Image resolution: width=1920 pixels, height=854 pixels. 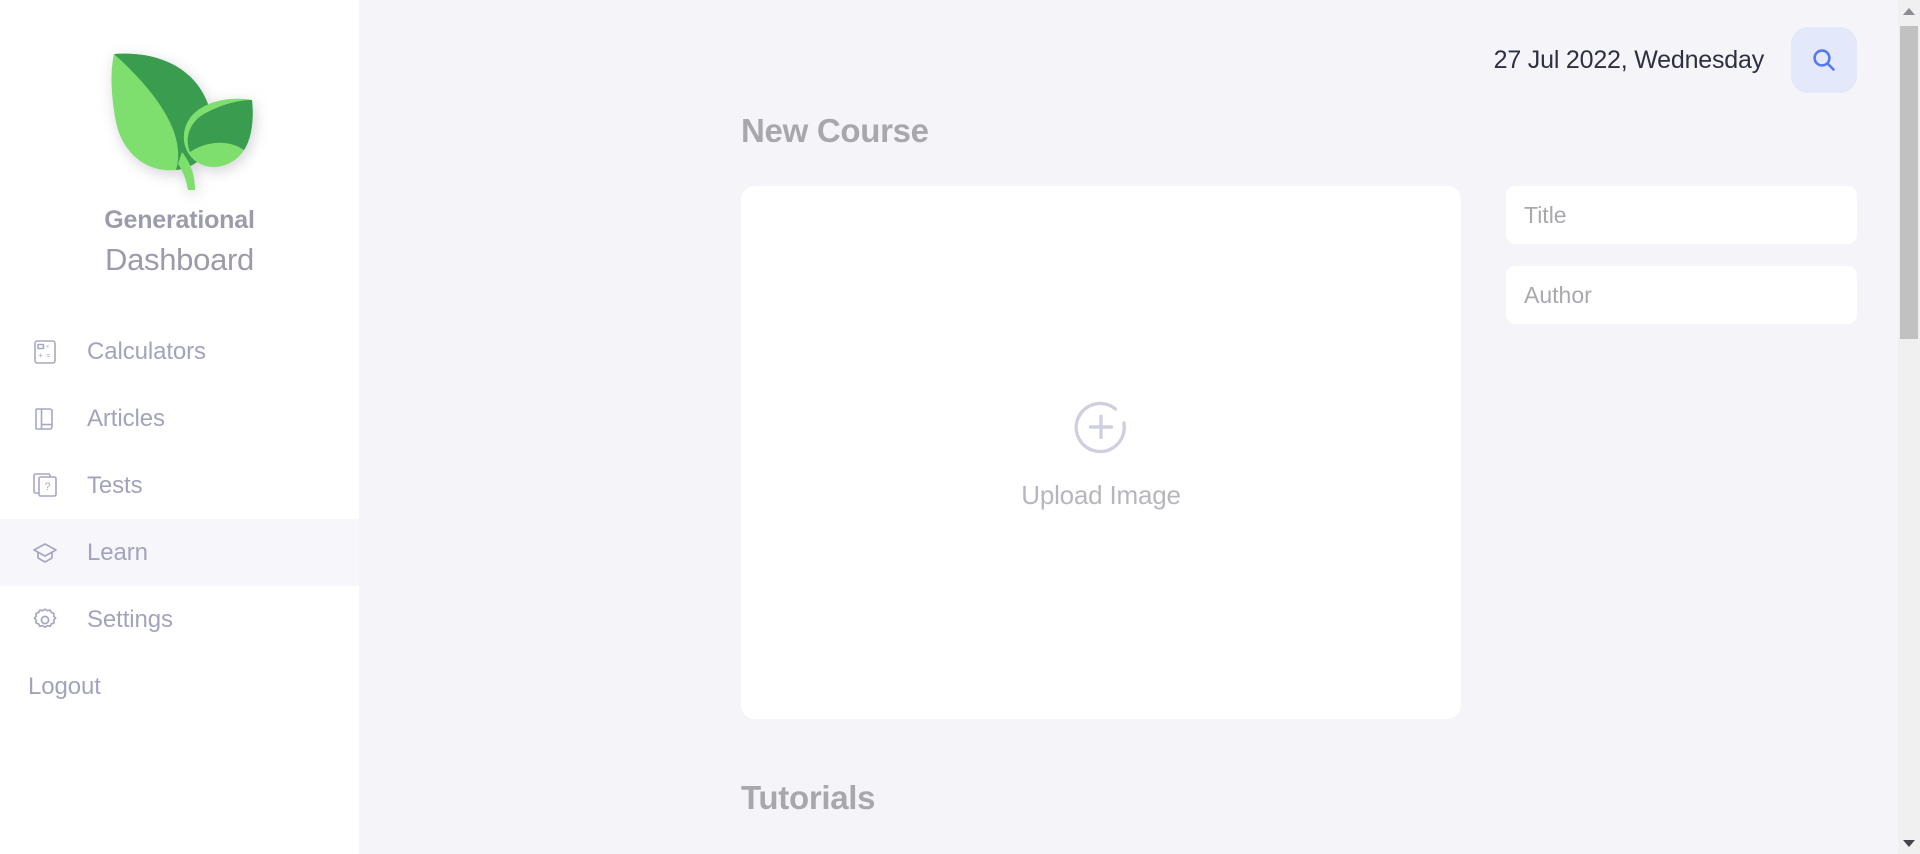 What do you see at coordinates (1681, 295) in the screenshot?
I see `author-input` at bounding box center [1681, 295].